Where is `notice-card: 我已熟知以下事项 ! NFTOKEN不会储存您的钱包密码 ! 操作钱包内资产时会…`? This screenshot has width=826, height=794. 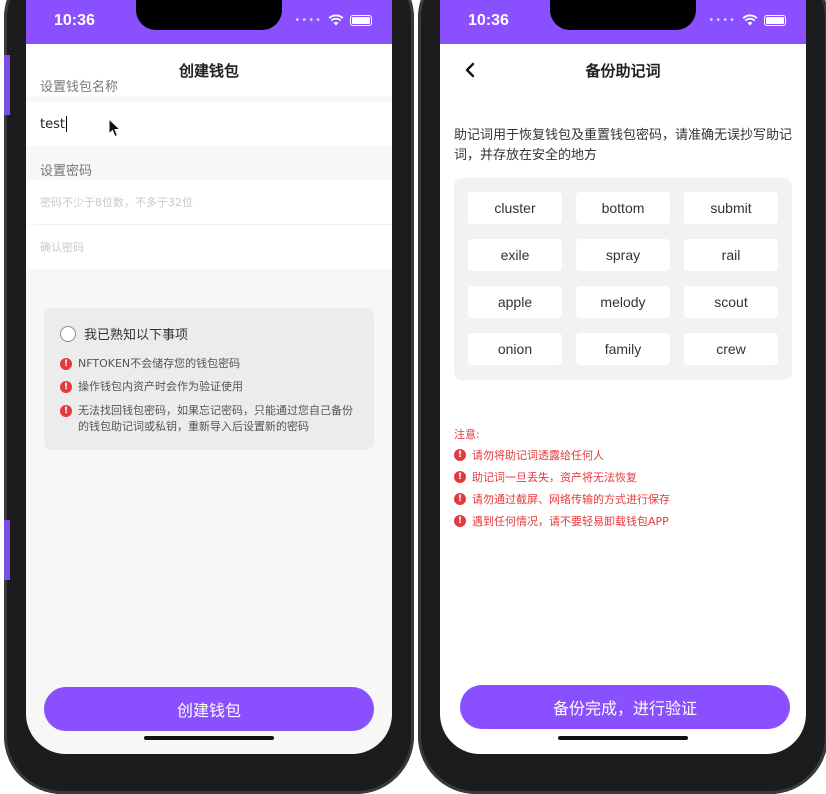 notice-card: 我已熟知以下事项 ! NFTOKEN不会储存您的钱包密码 ! 操作钱包内资产时会… is located at coordinates (209, 379).